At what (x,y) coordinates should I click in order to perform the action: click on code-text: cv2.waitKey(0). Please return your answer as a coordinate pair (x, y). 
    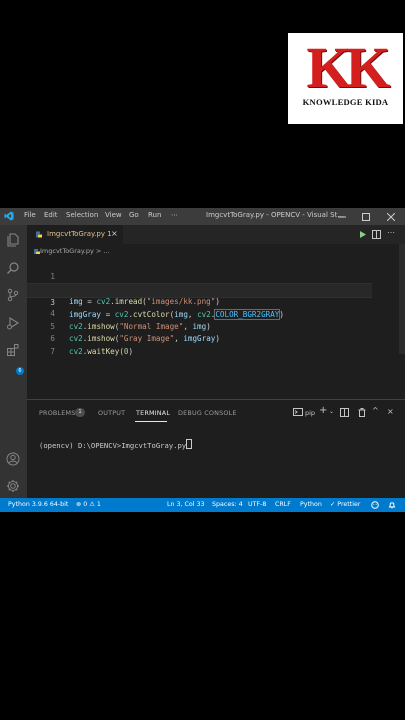
    Looking at the image, I should click on (101, 351).